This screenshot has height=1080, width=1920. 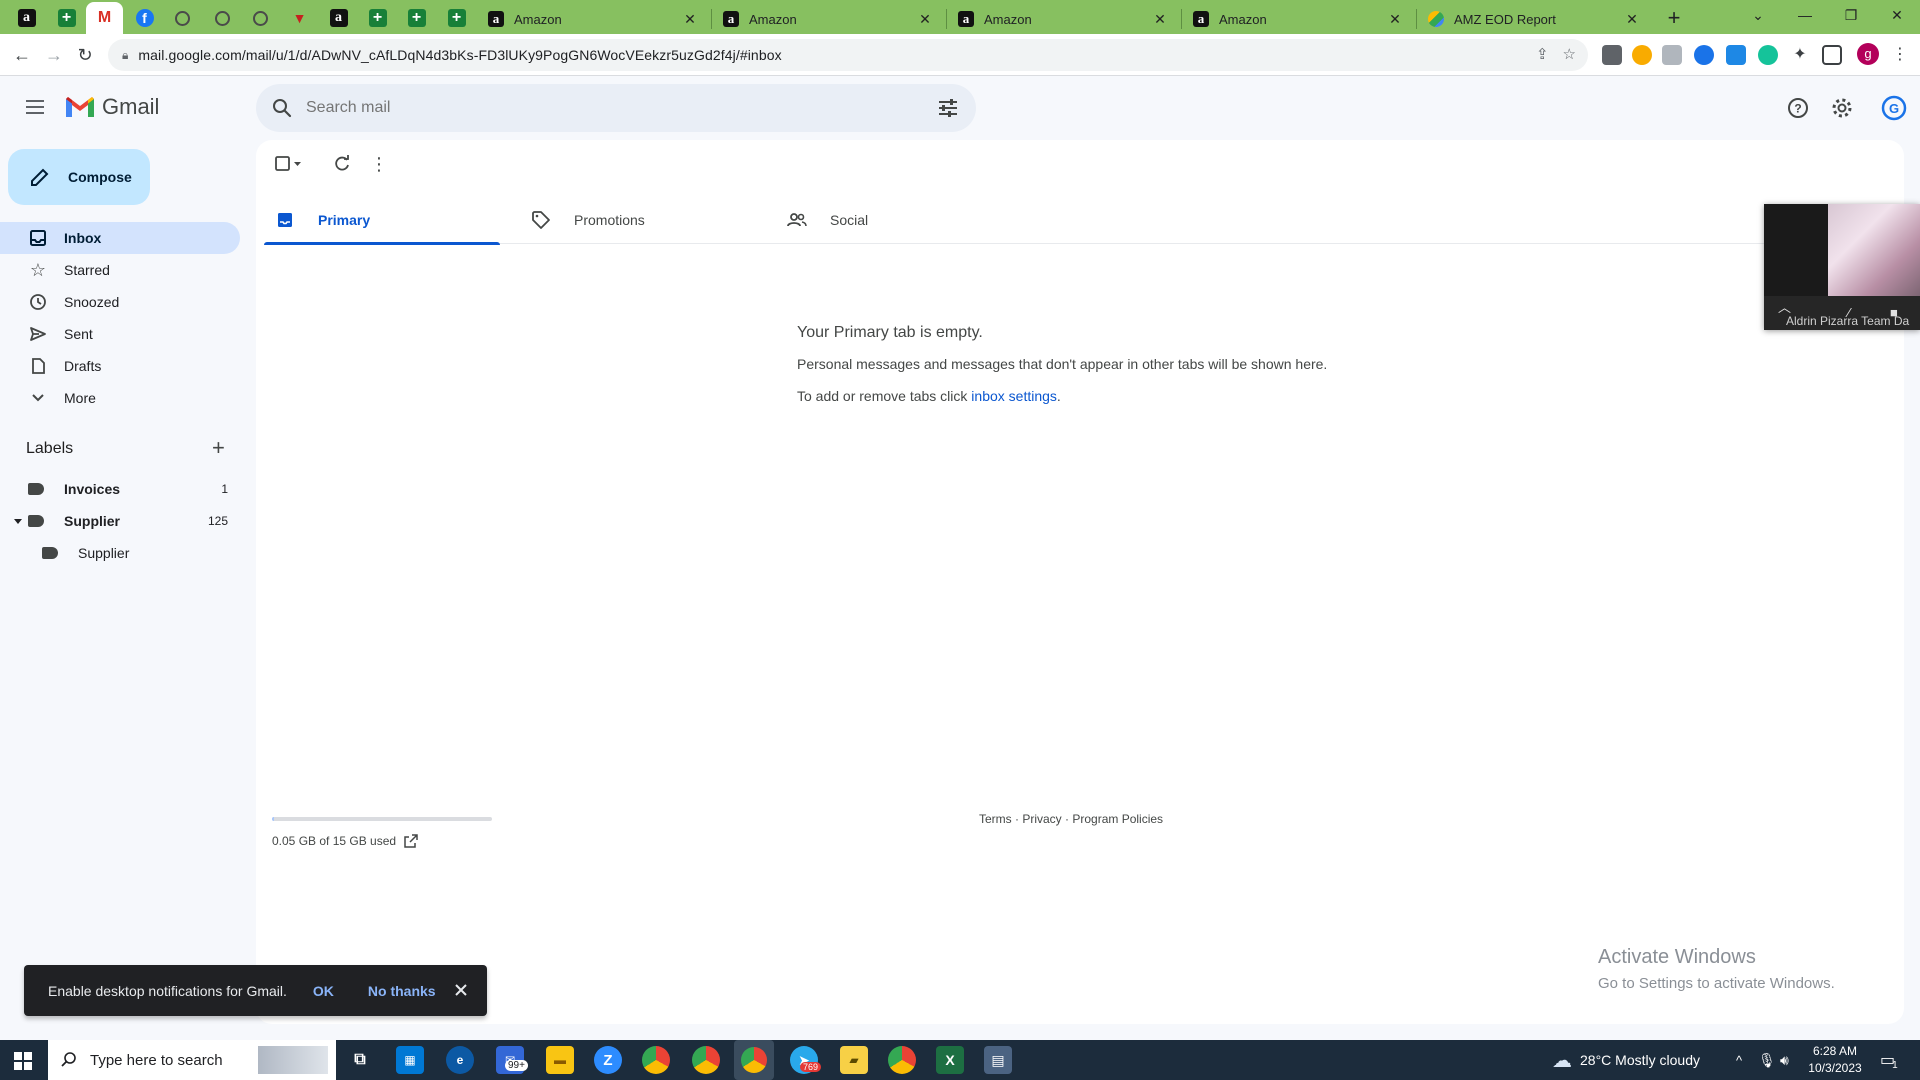 I want to click on tab-social: Social, so click(x=894, y=220).